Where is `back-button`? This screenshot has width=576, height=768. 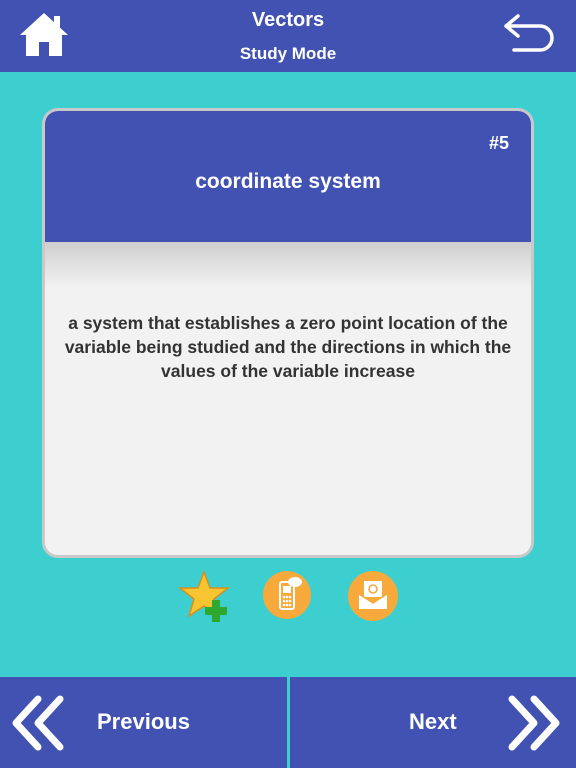
back-button is located at coordinates (529, 32).